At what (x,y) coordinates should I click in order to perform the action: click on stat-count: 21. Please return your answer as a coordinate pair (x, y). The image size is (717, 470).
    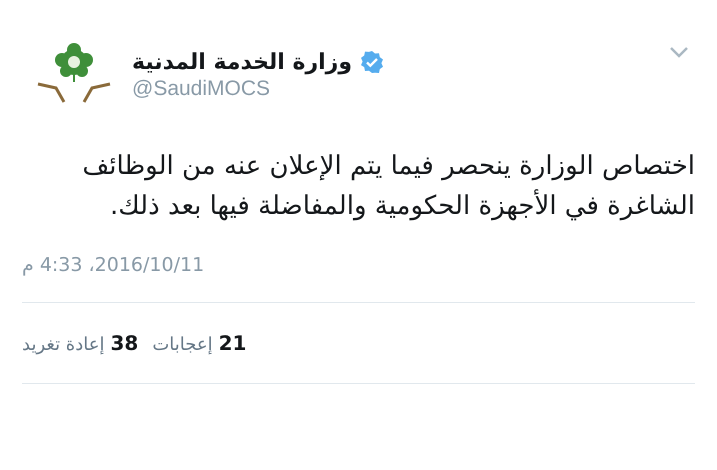
    Looking at the image, I should click on (232, 343).